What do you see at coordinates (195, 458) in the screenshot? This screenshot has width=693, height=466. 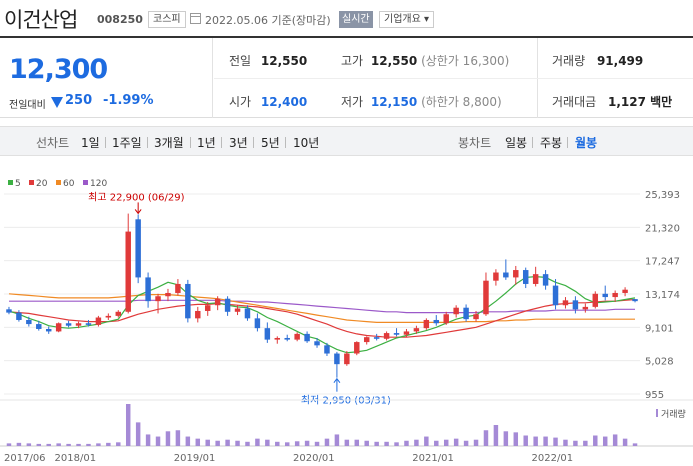 I see `x-tick-label: 2019/01` at bounding box center [195, 458].